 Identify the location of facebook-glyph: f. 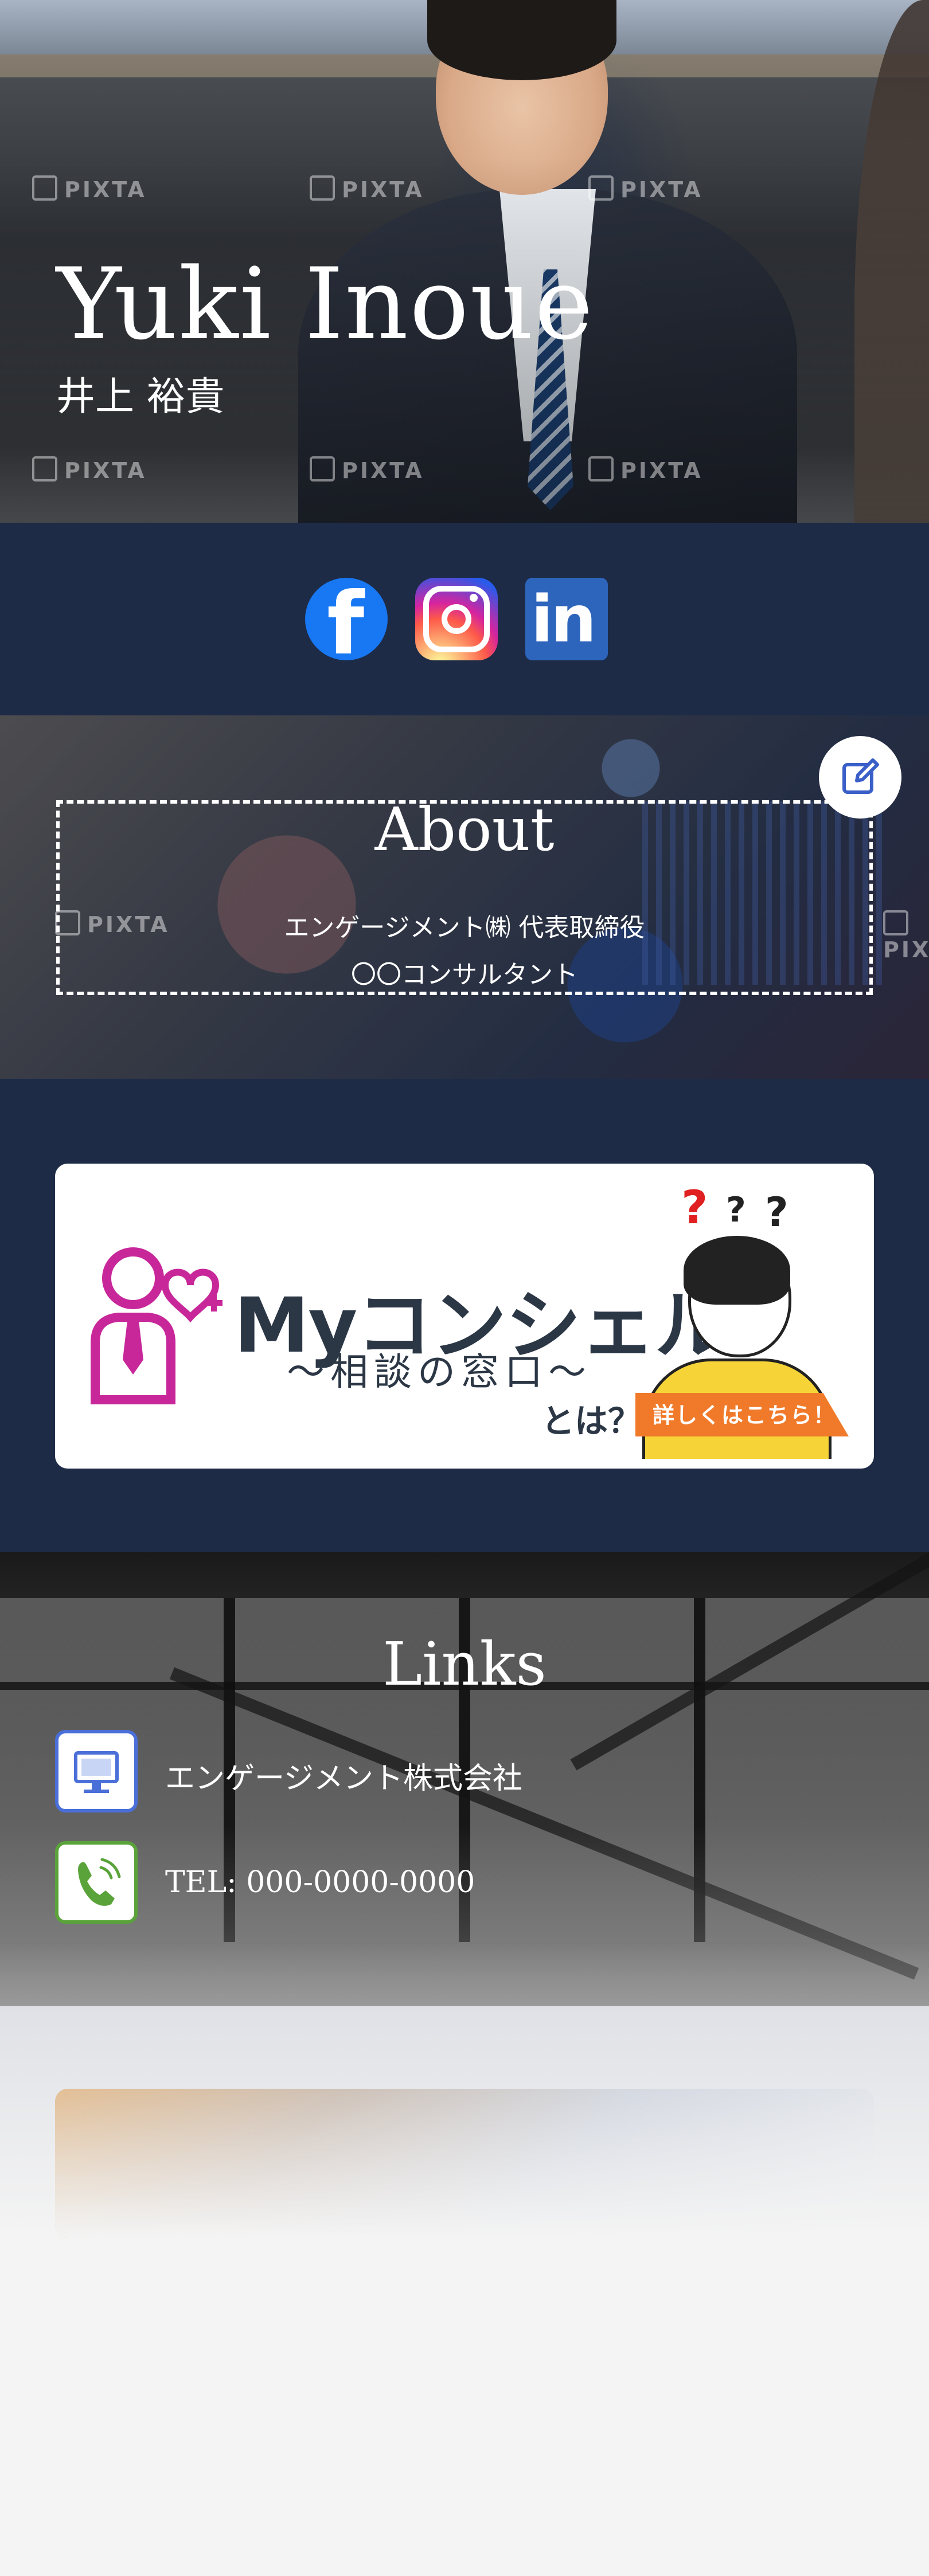
(346, 624).